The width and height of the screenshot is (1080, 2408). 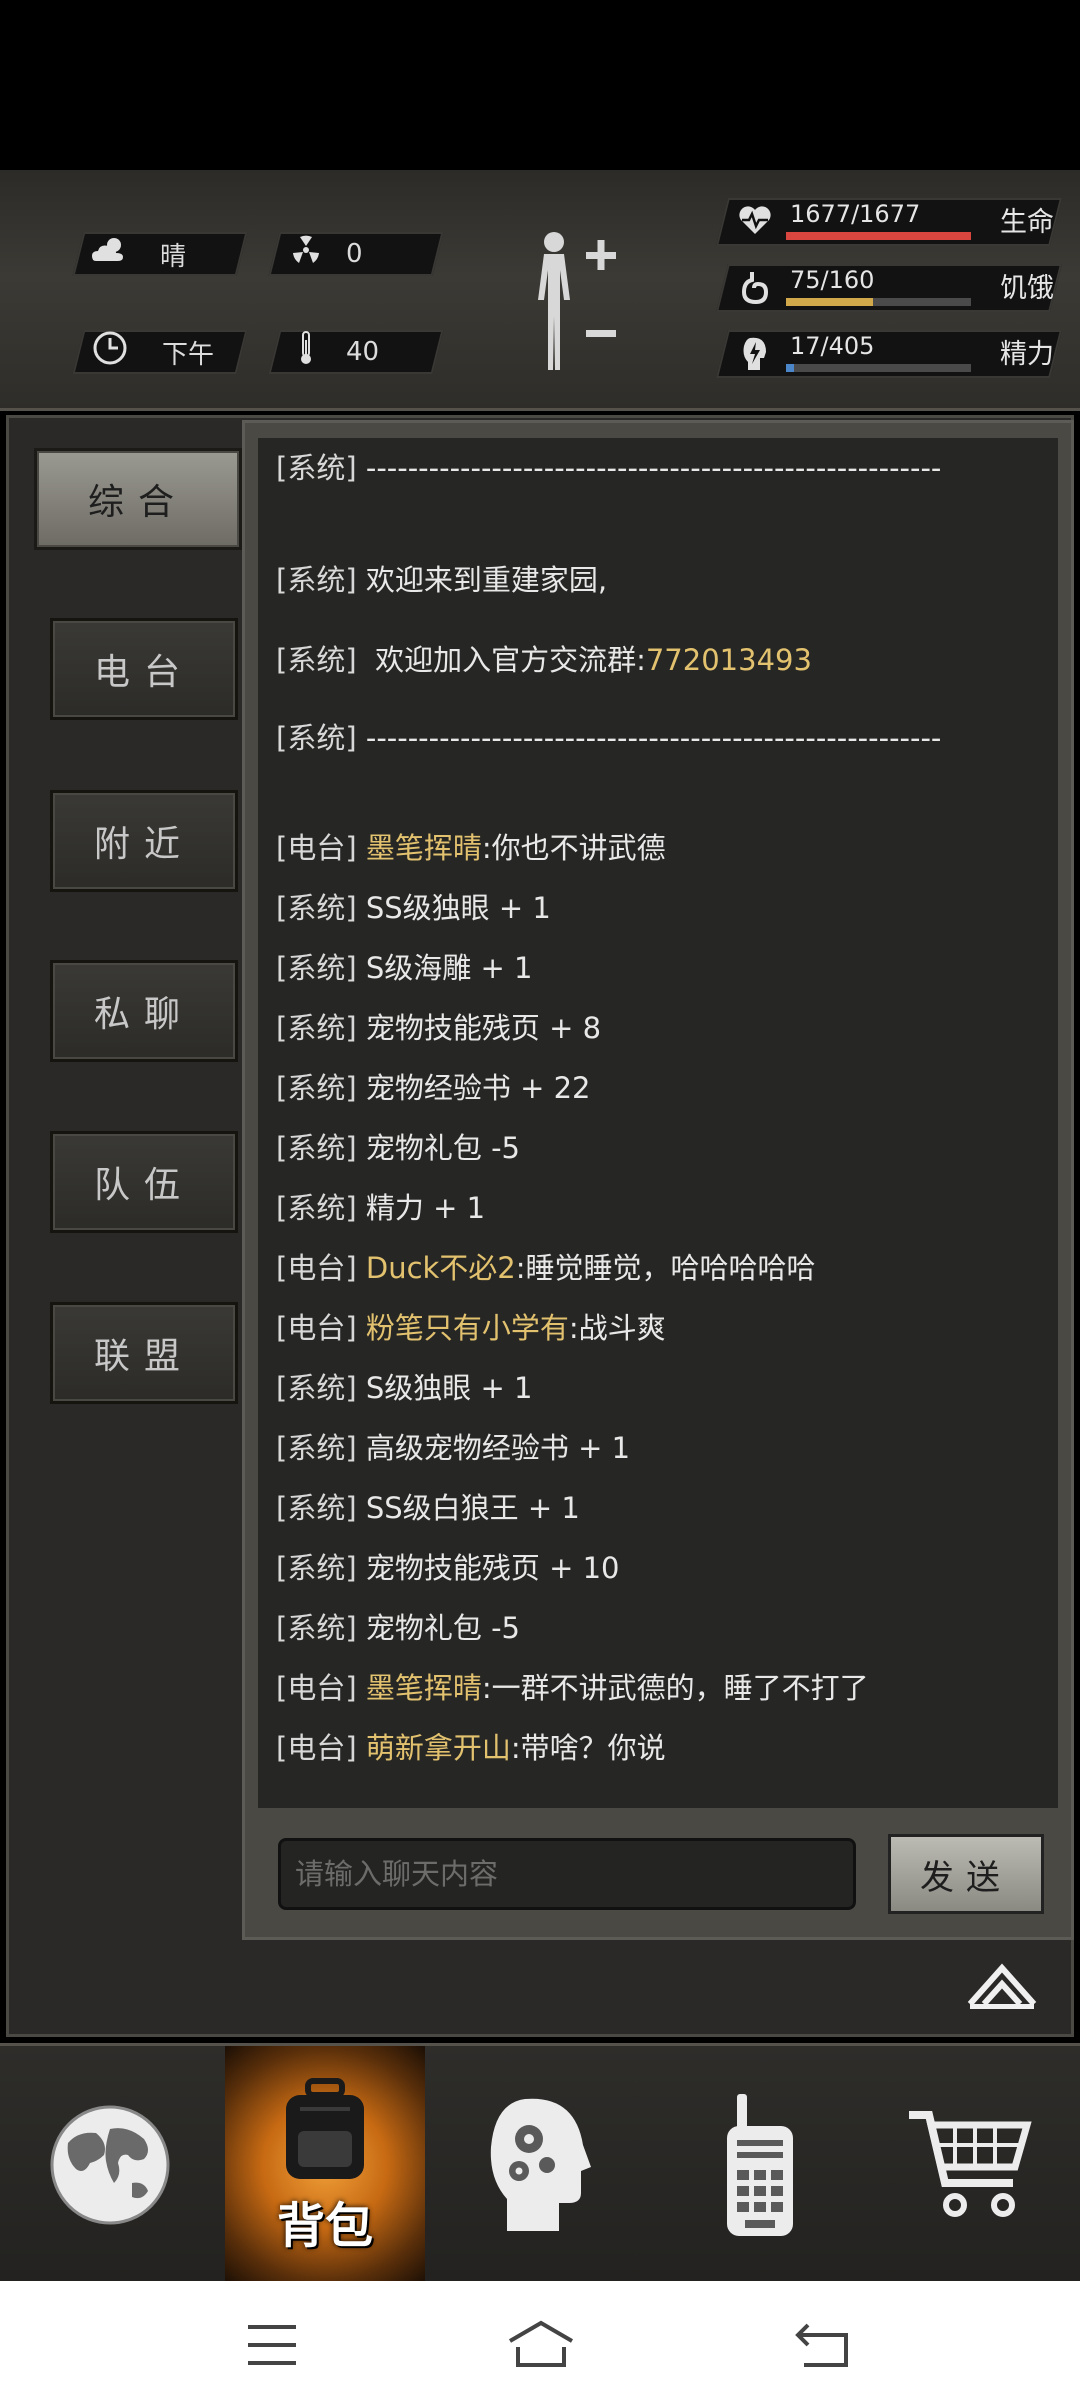 What do you see at coordinates (467, 1328) in the screenshot?
I see `message-sender: 粉笔只有小学有` at bounding box center [467, 1328].